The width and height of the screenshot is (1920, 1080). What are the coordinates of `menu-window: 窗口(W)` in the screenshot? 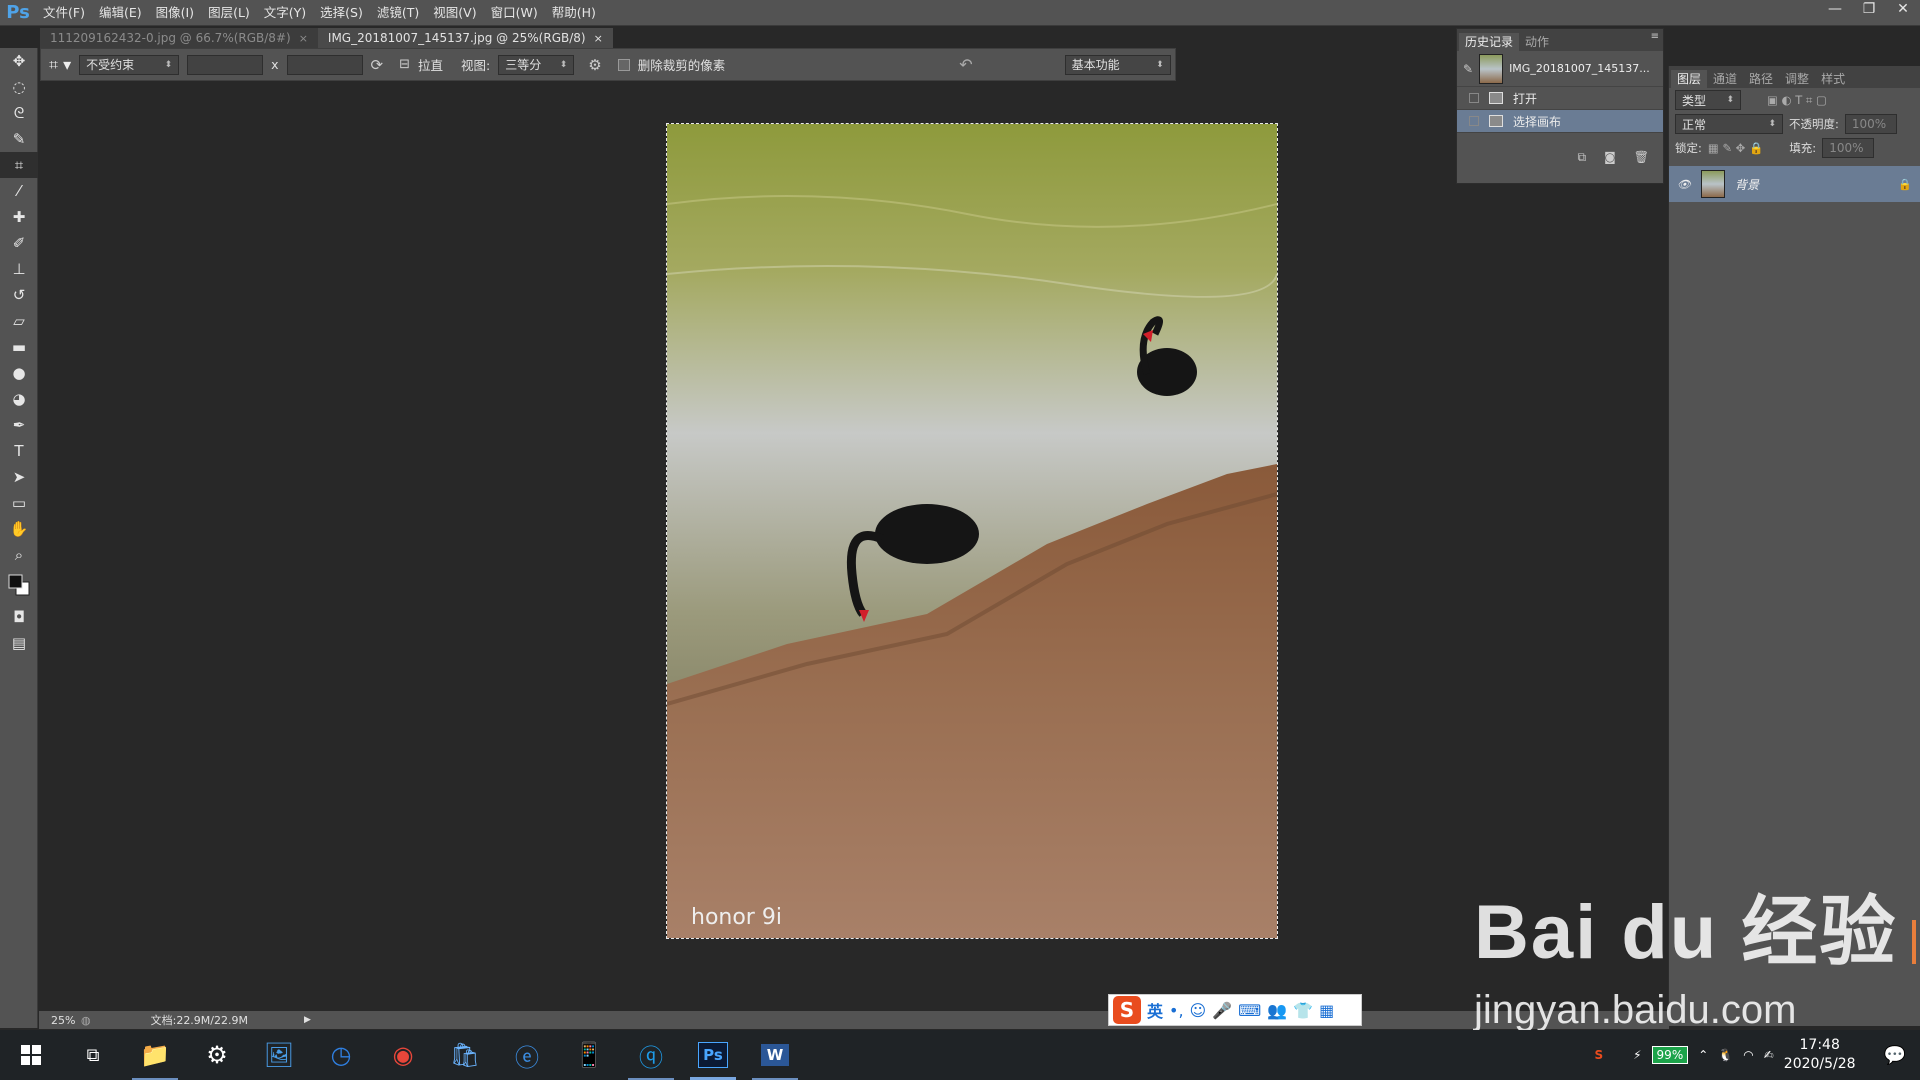 It's located at (514, 13).